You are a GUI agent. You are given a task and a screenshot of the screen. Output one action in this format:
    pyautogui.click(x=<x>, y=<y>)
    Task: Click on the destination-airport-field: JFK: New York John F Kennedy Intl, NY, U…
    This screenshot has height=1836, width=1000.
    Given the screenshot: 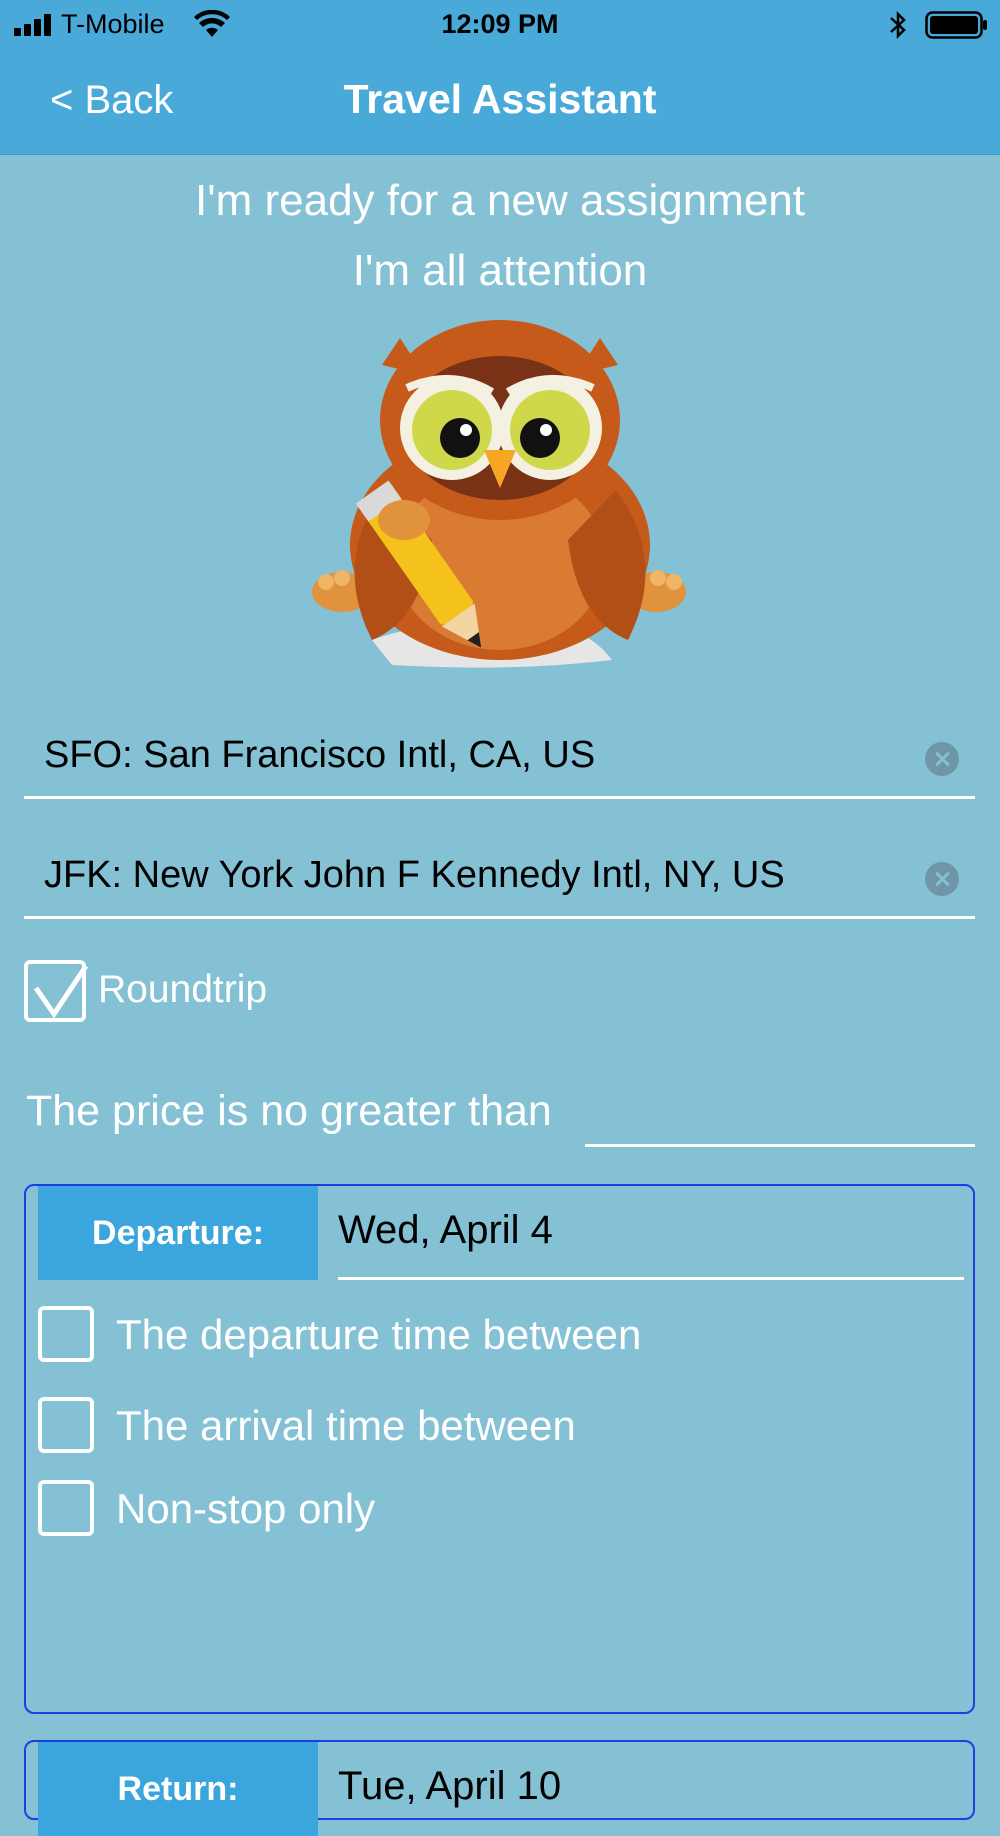 What is the action you would take?
    pyautogui.click(x=499, y=875)
    